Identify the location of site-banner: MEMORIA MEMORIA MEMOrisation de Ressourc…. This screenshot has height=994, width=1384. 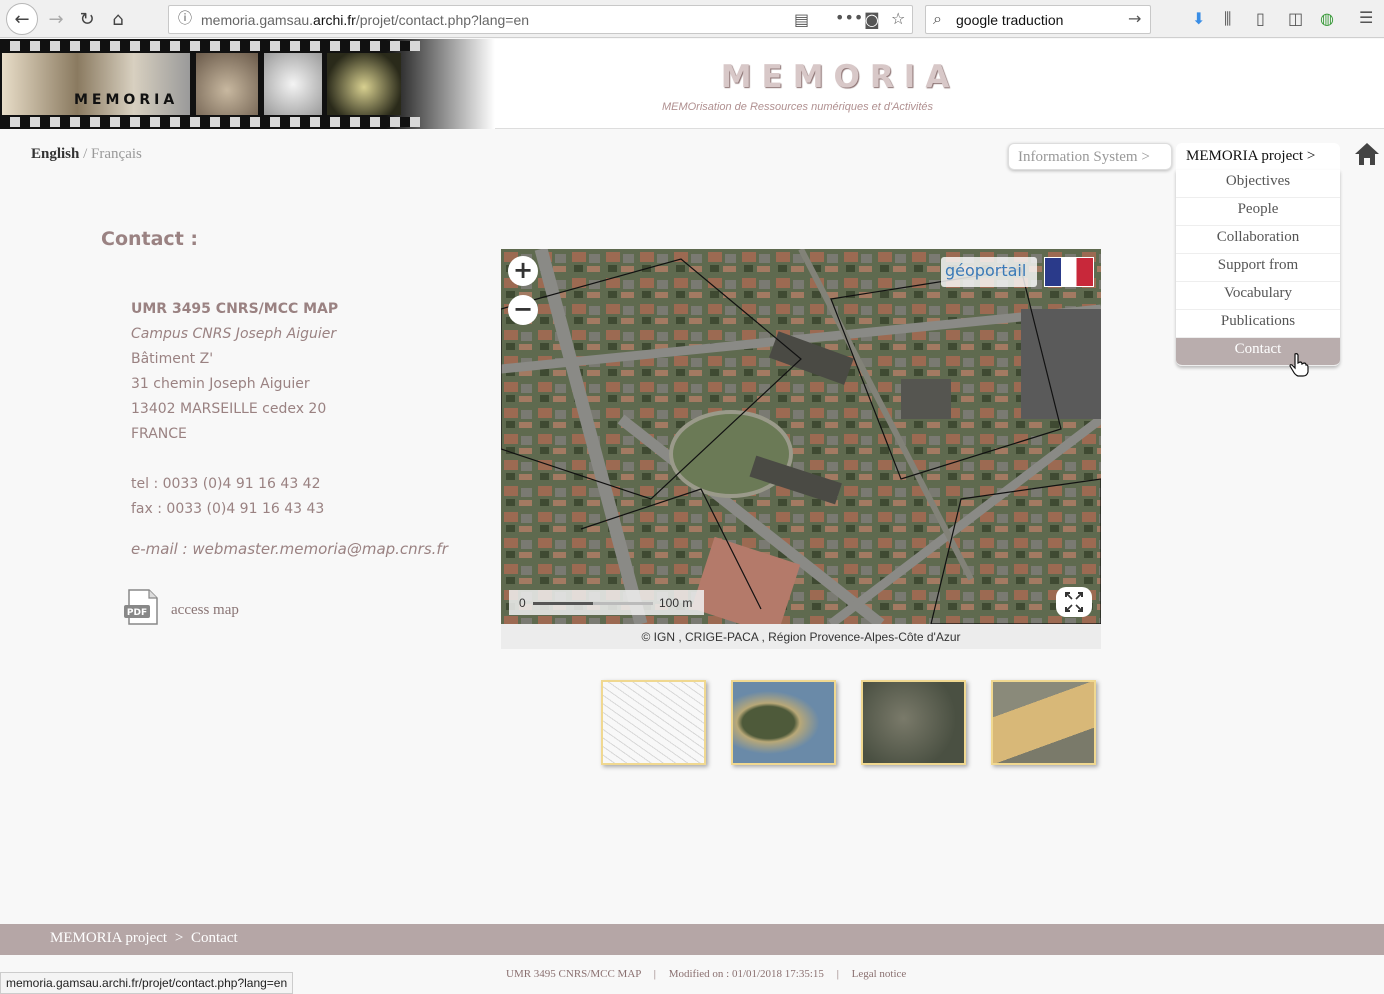
(692, 84).